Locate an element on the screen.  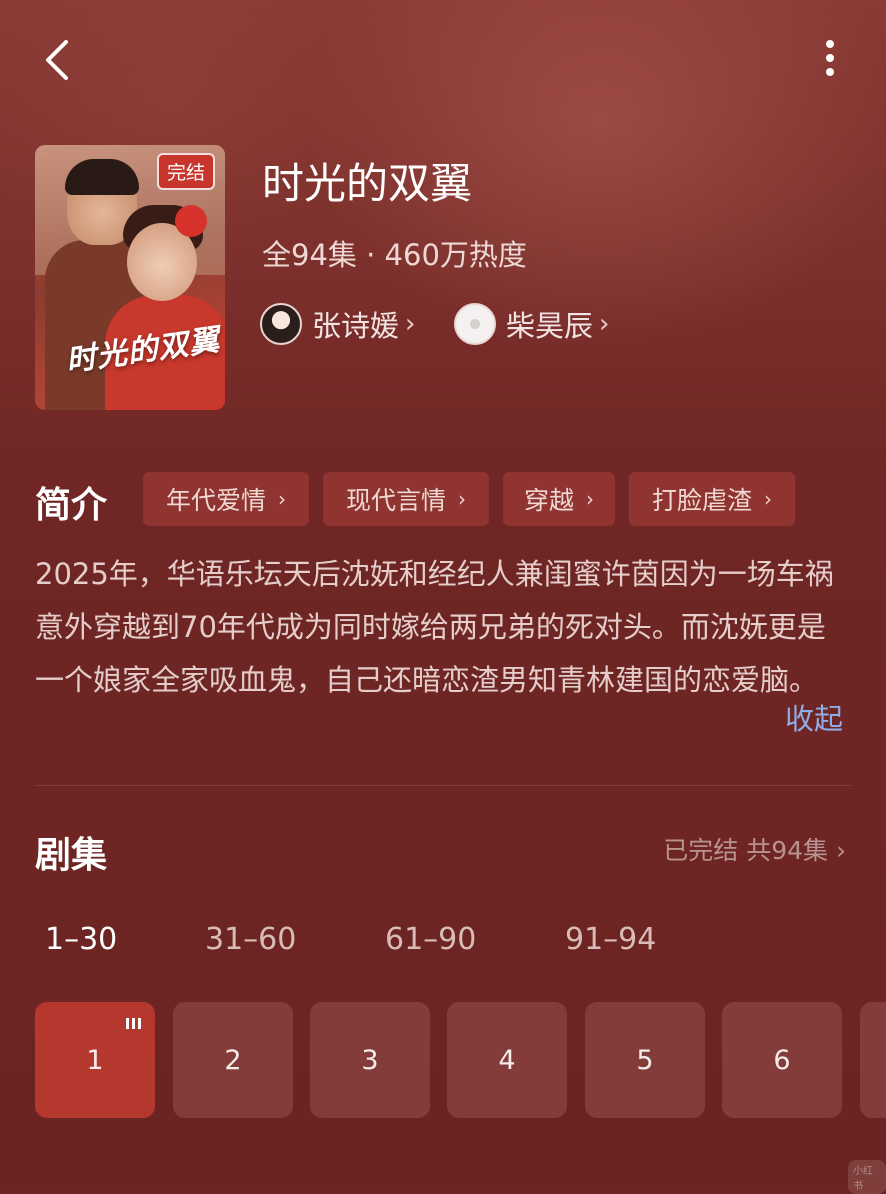
drama-meta: 全94集 · 460万热度 is located at coordinates (394, 255).